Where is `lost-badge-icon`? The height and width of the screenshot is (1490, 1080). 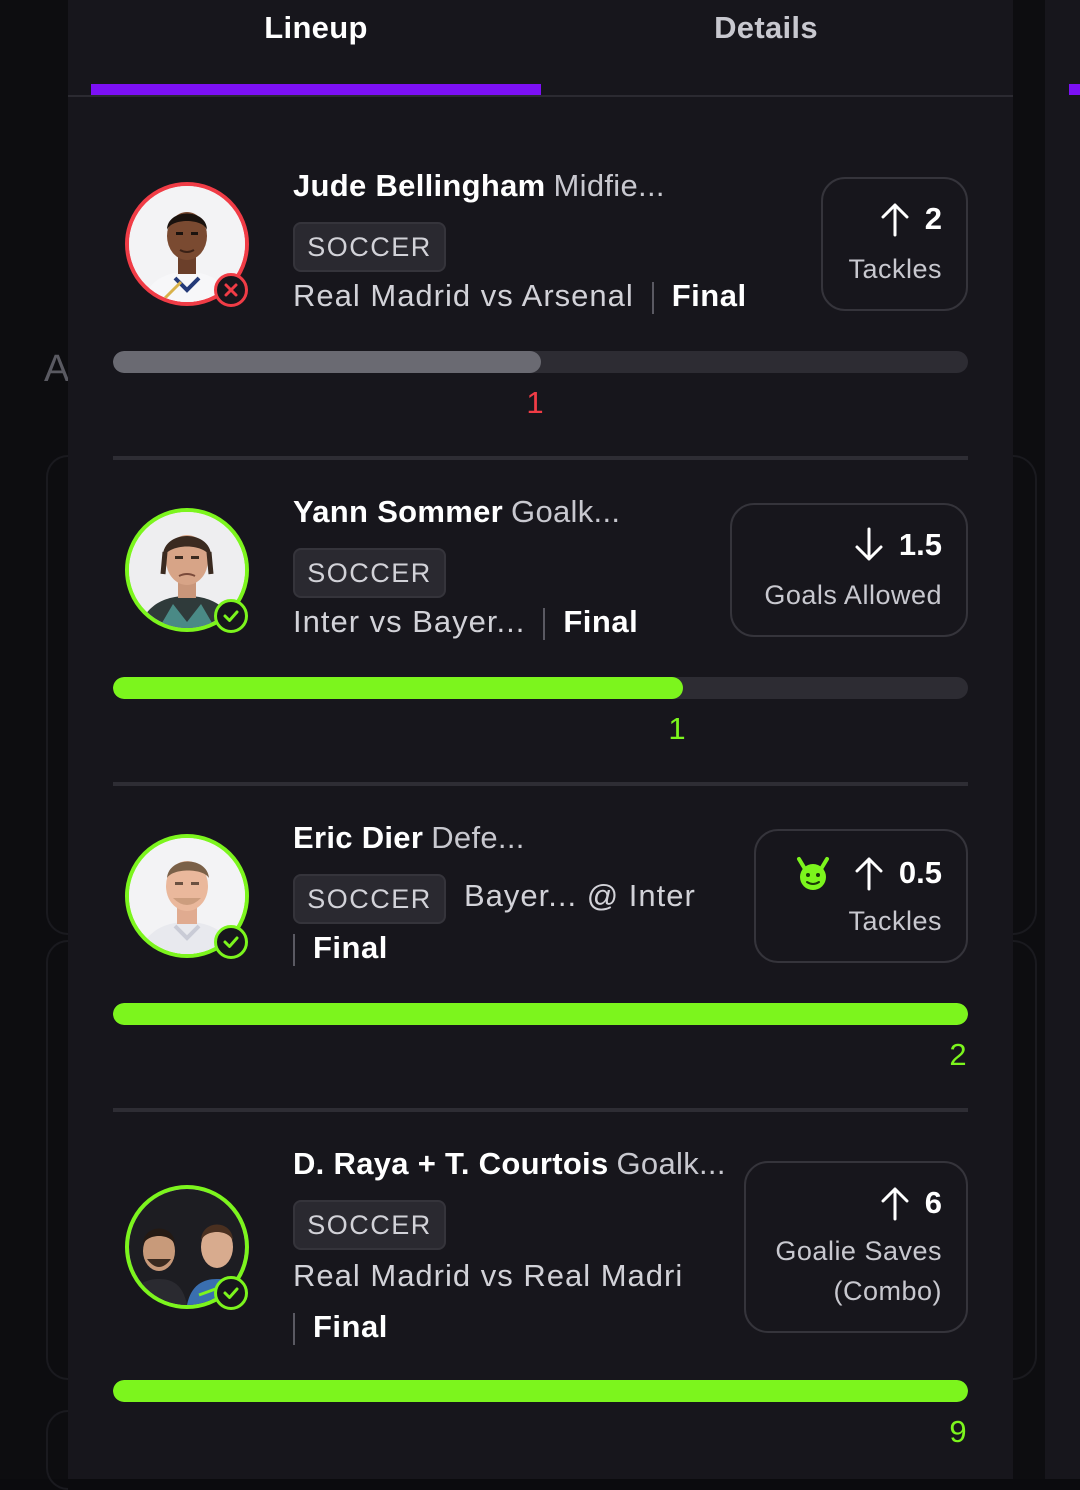 lost-badge-icon is located at coordinates (231, 290).